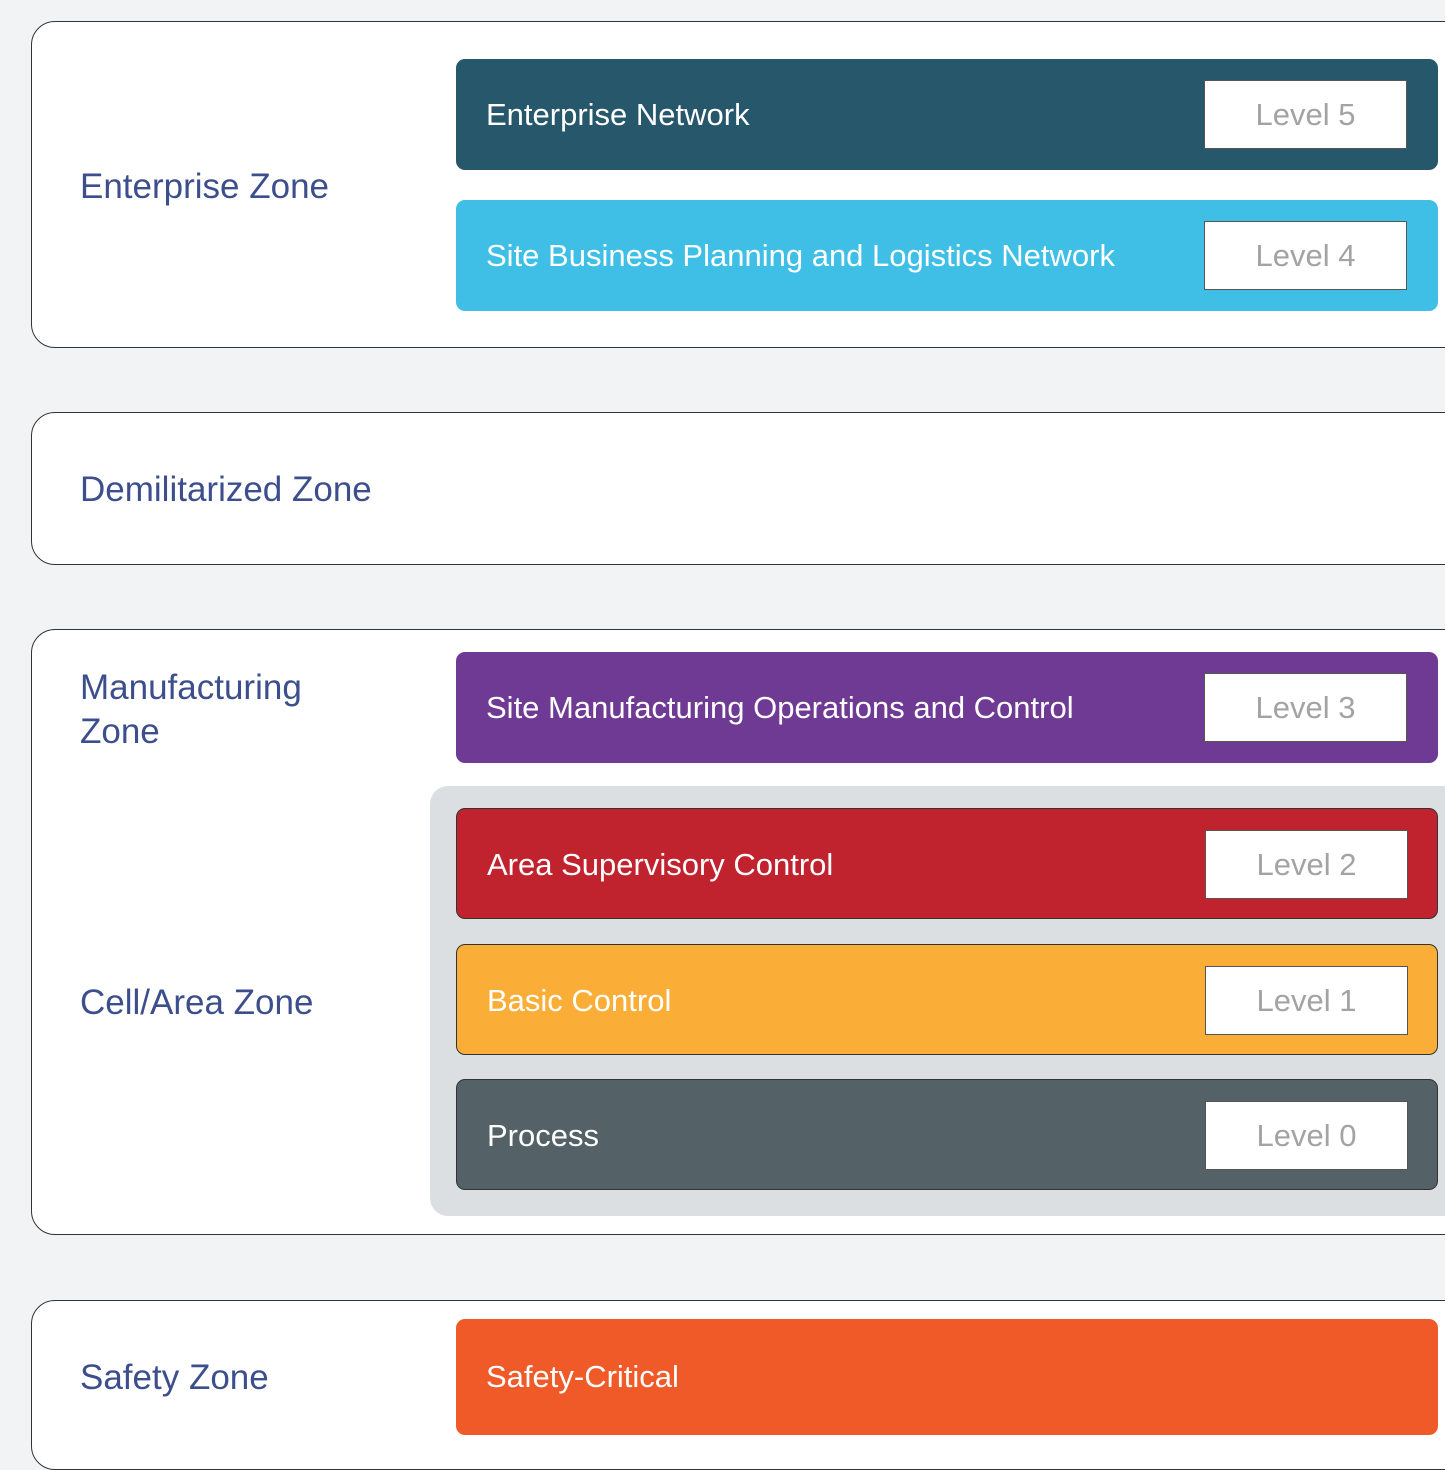 Image resolution: width=1445 pixels, height=1470 pixels. I want to click on level-2-name: Area Supervisory Control, so click(660, 864).